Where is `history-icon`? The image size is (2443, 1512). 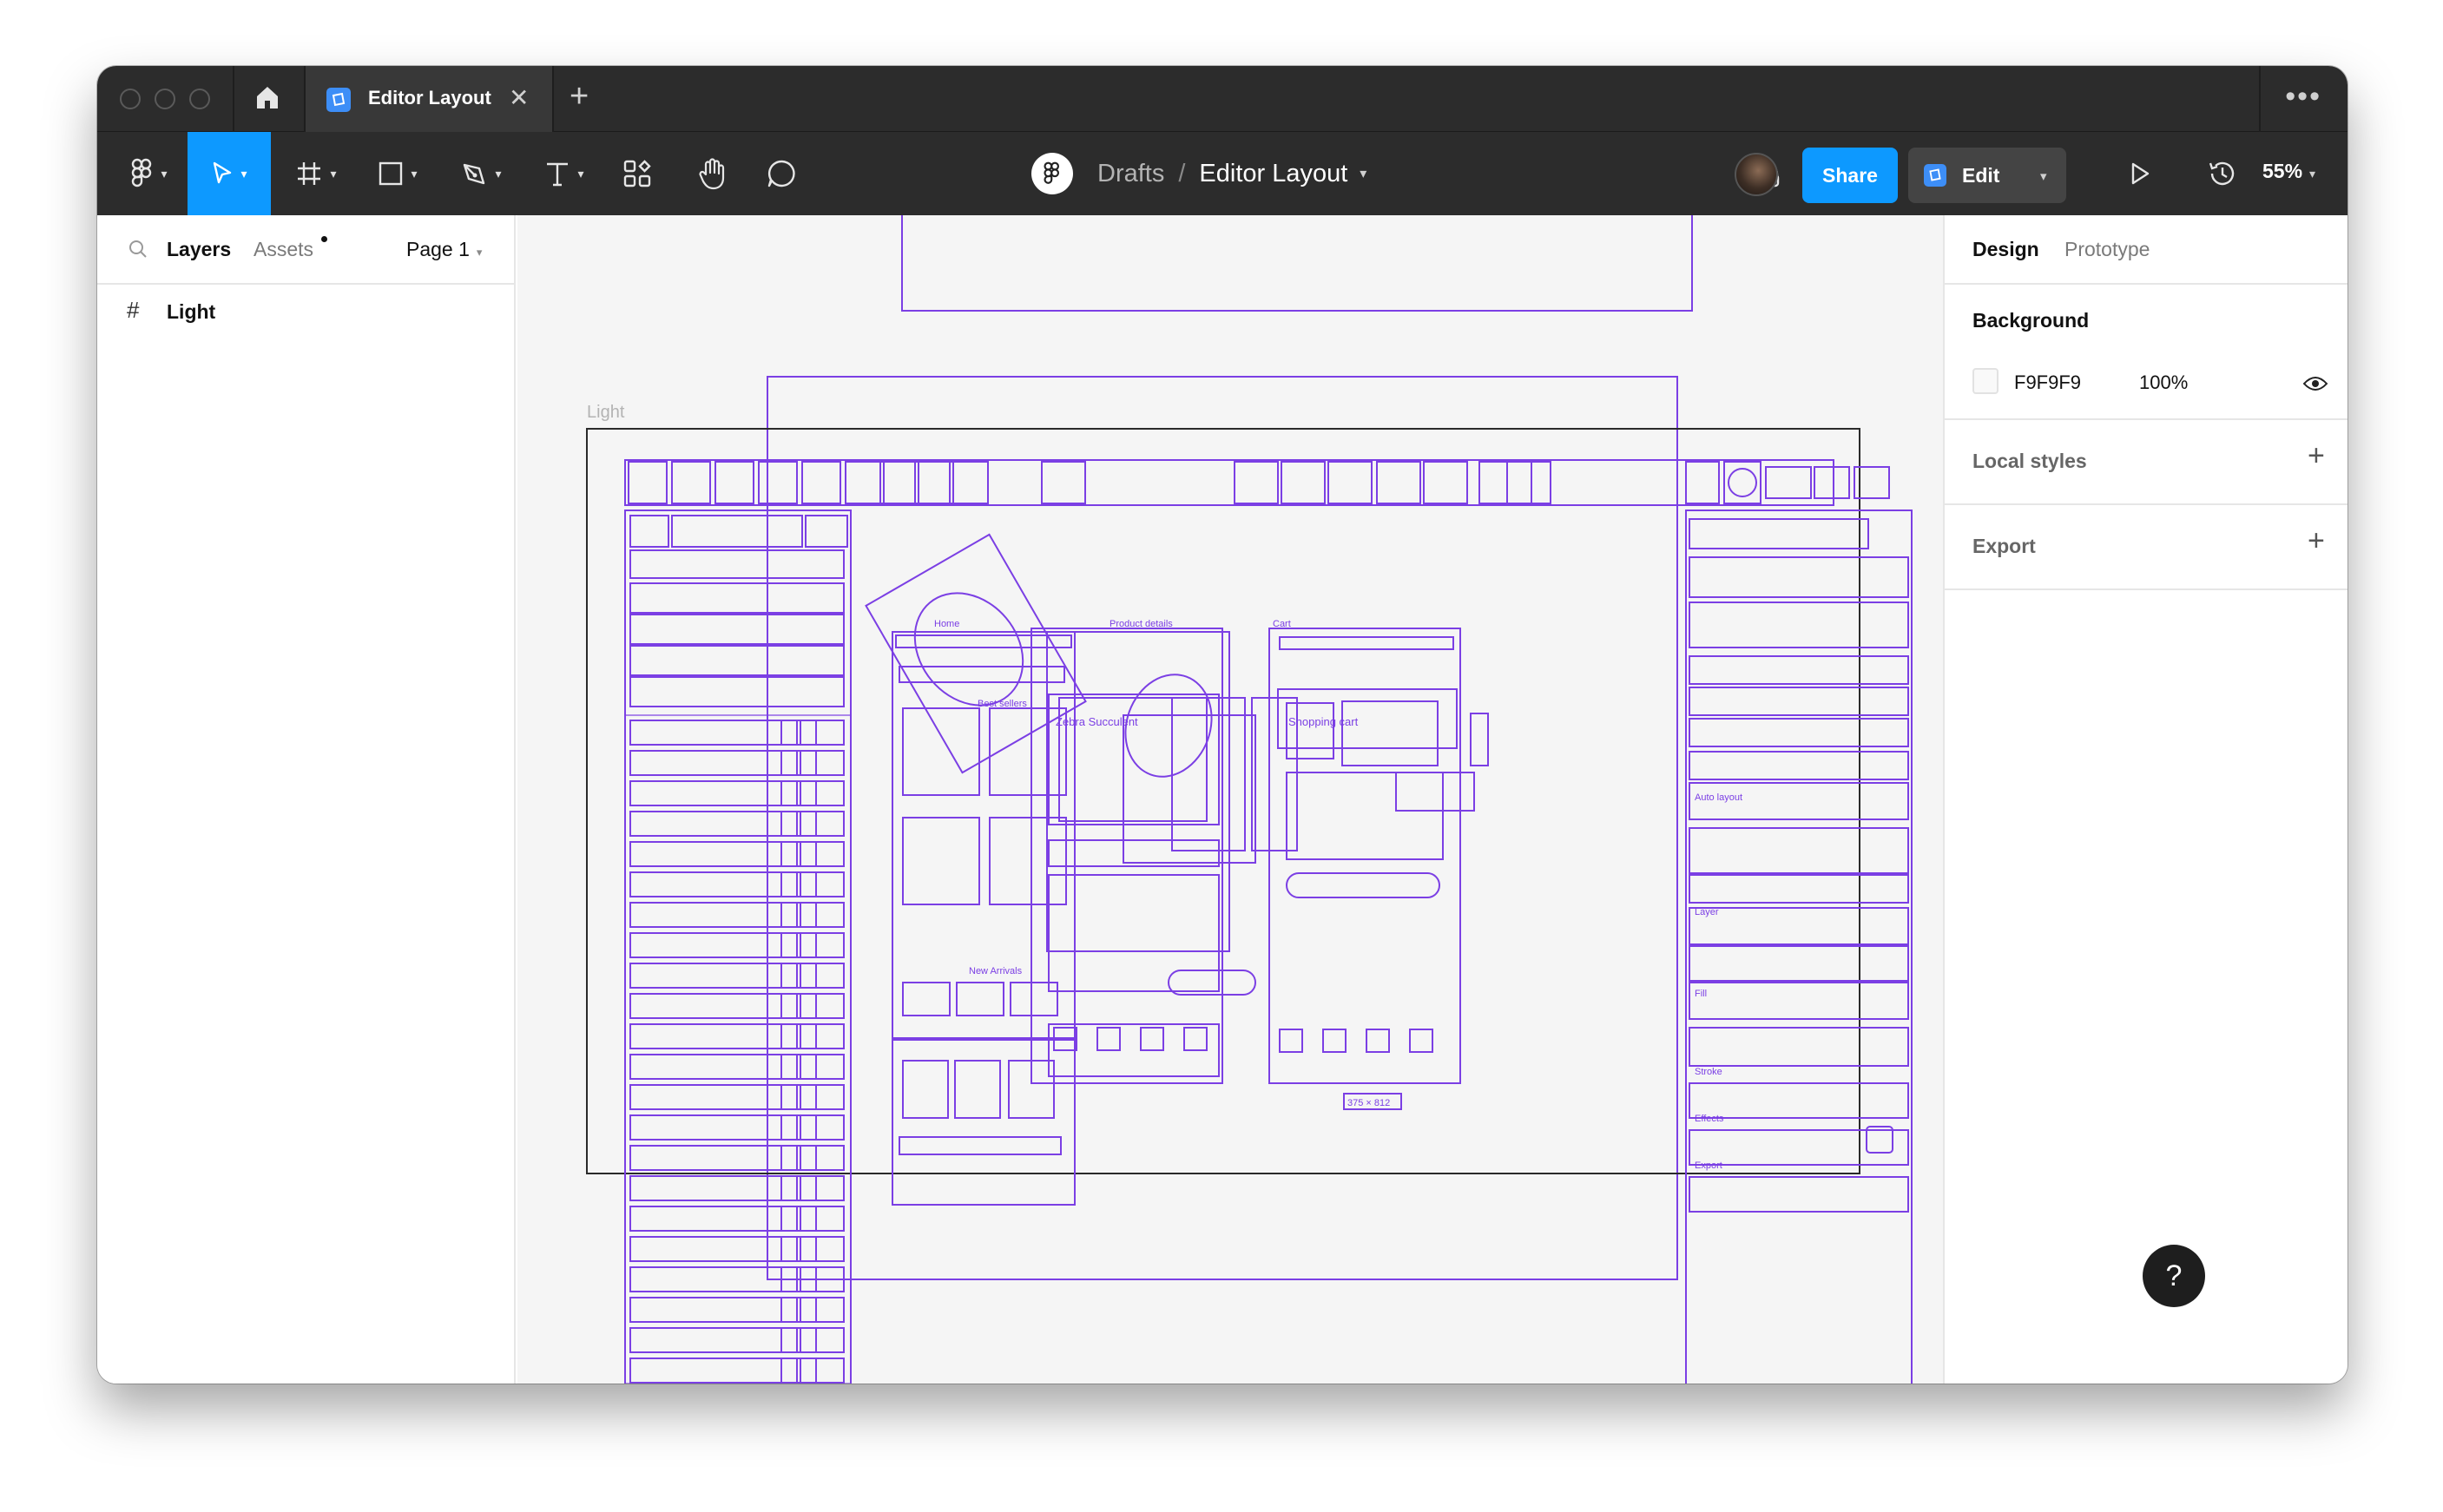 history-icon is located at coordinates (2222, 173).